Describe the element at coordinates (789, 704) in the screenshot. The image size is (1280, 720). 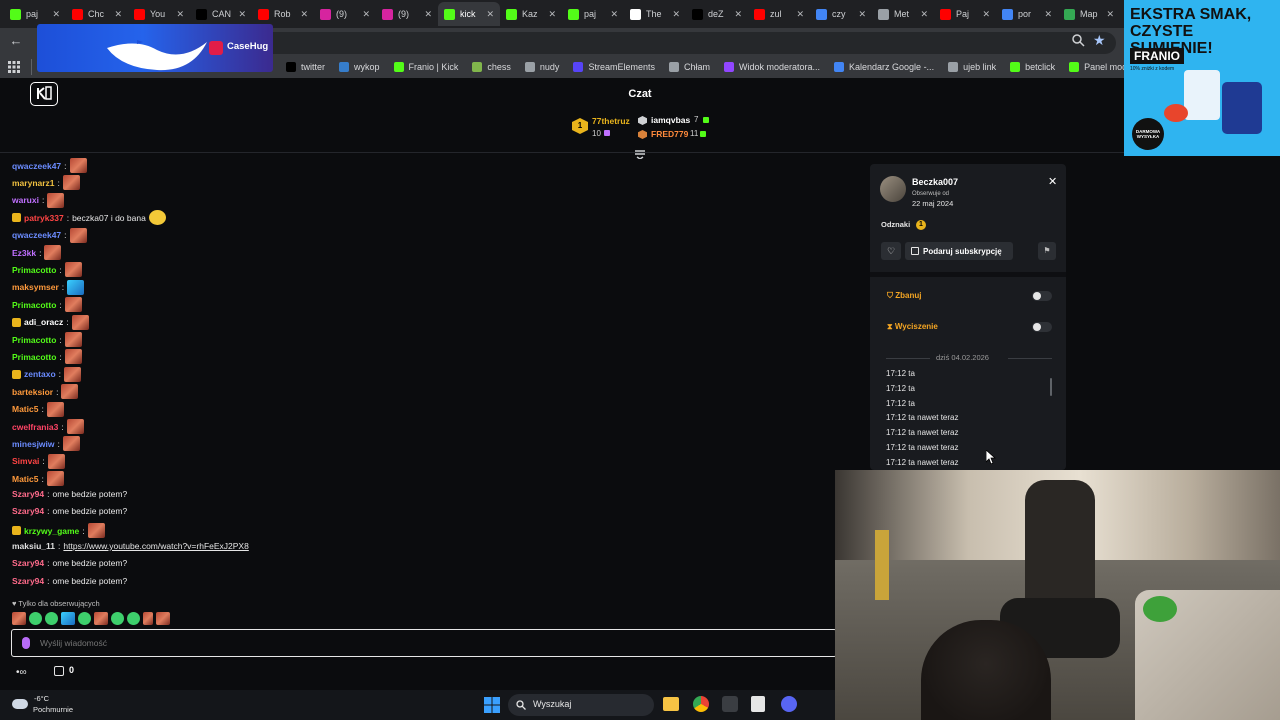
I see `discord-icon` at that location.